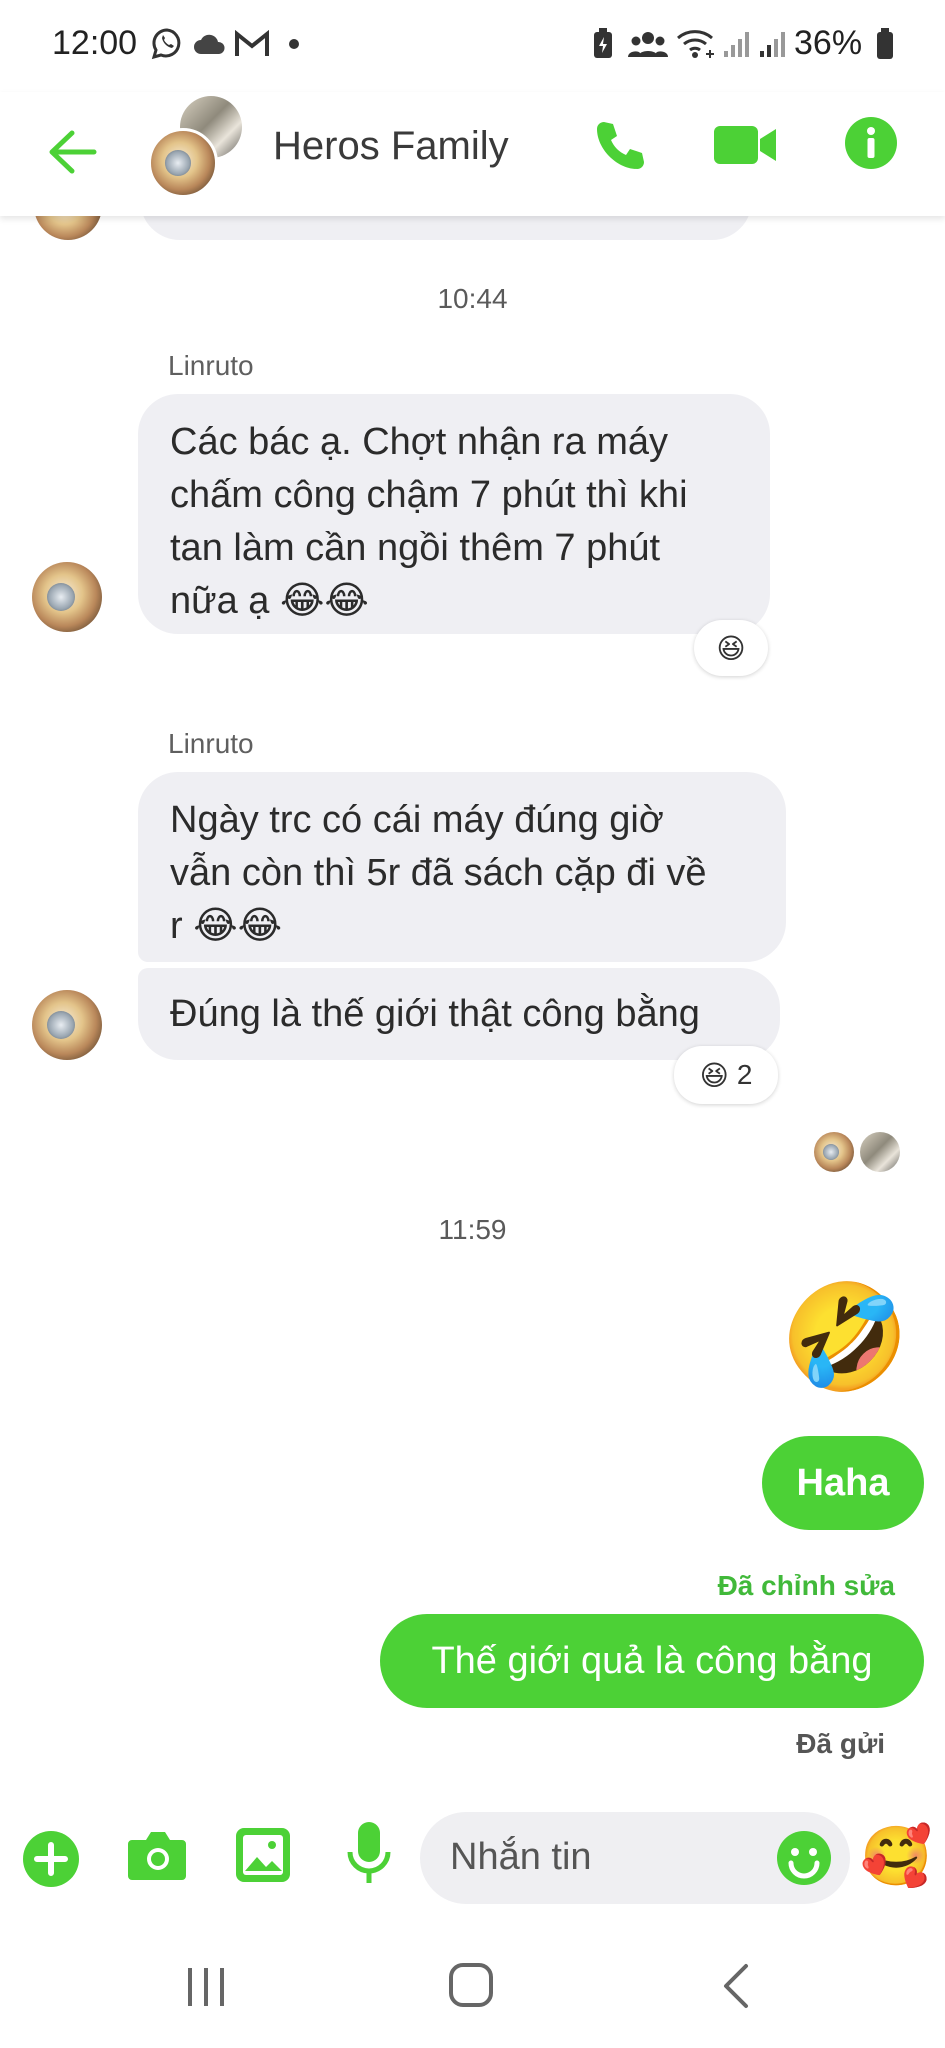 The width and height of the screenshot is (945, 2048). Describe the element at coordinates (183, 163) in the screenshot. I see `member-avatar` at that location.